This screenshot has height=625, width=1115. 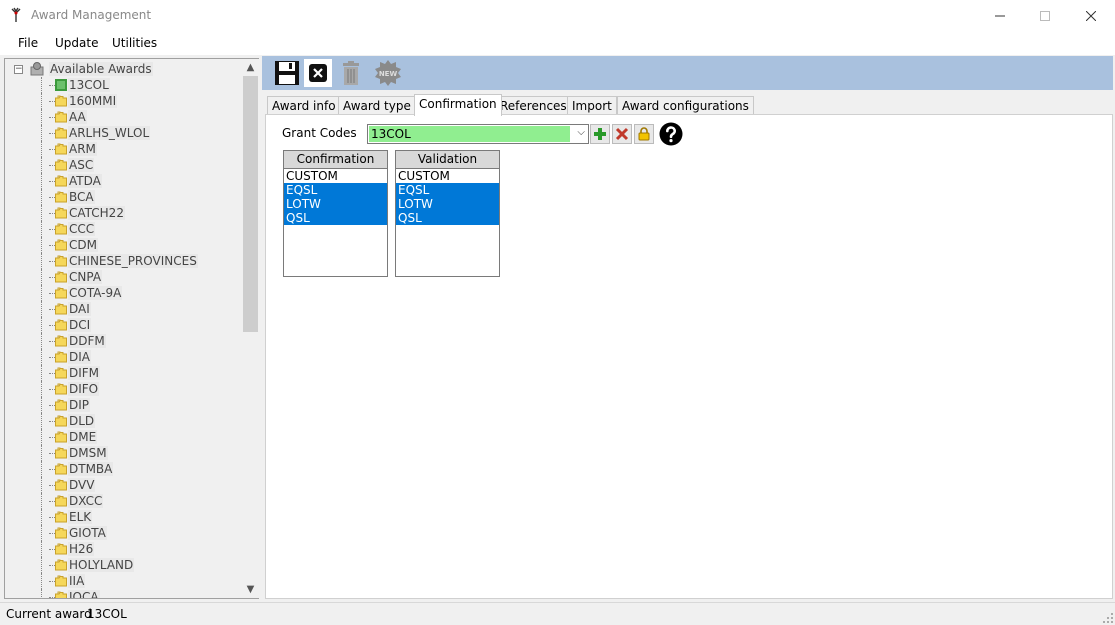 I want to click on tree-item: ASC, so click(x=123, y=165).